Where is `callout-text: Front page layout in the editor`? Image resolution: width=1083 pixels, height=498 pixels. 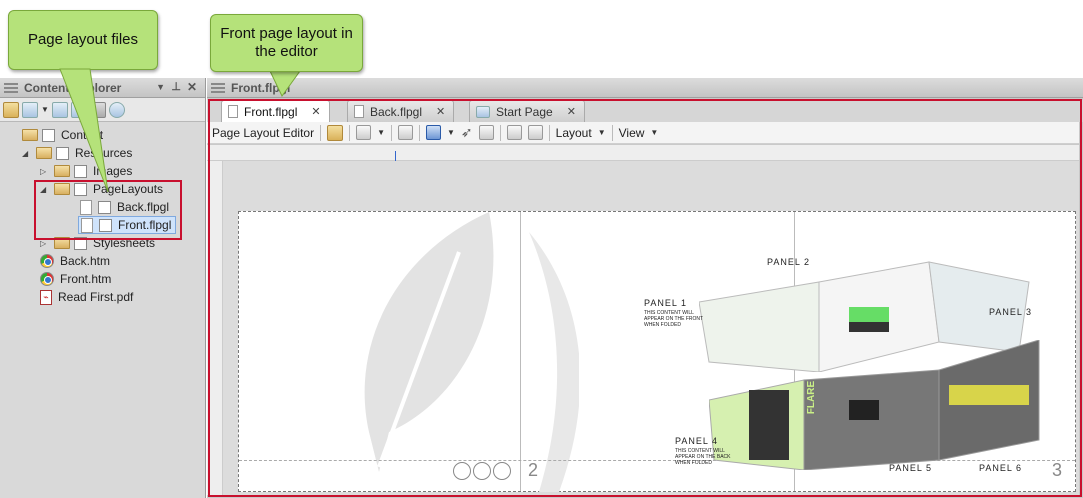
callout-text: Front page layout in the editor is located at coordinates (286, 42).